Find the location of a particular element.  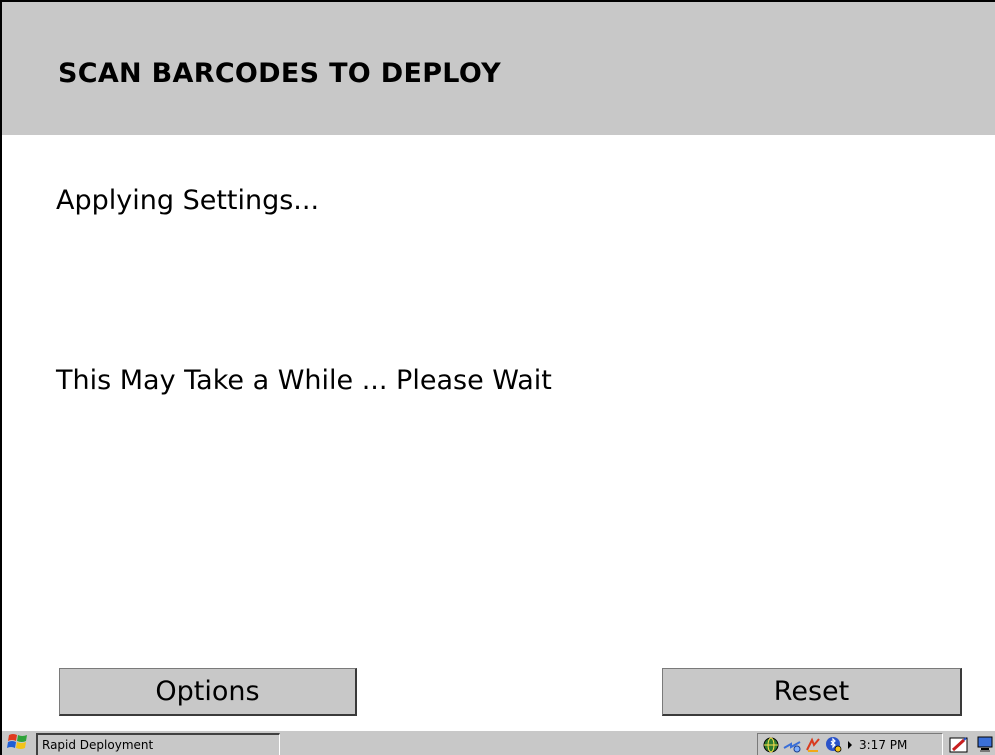

system-tray: 3:17 PM is located at coordinates (850, 744).